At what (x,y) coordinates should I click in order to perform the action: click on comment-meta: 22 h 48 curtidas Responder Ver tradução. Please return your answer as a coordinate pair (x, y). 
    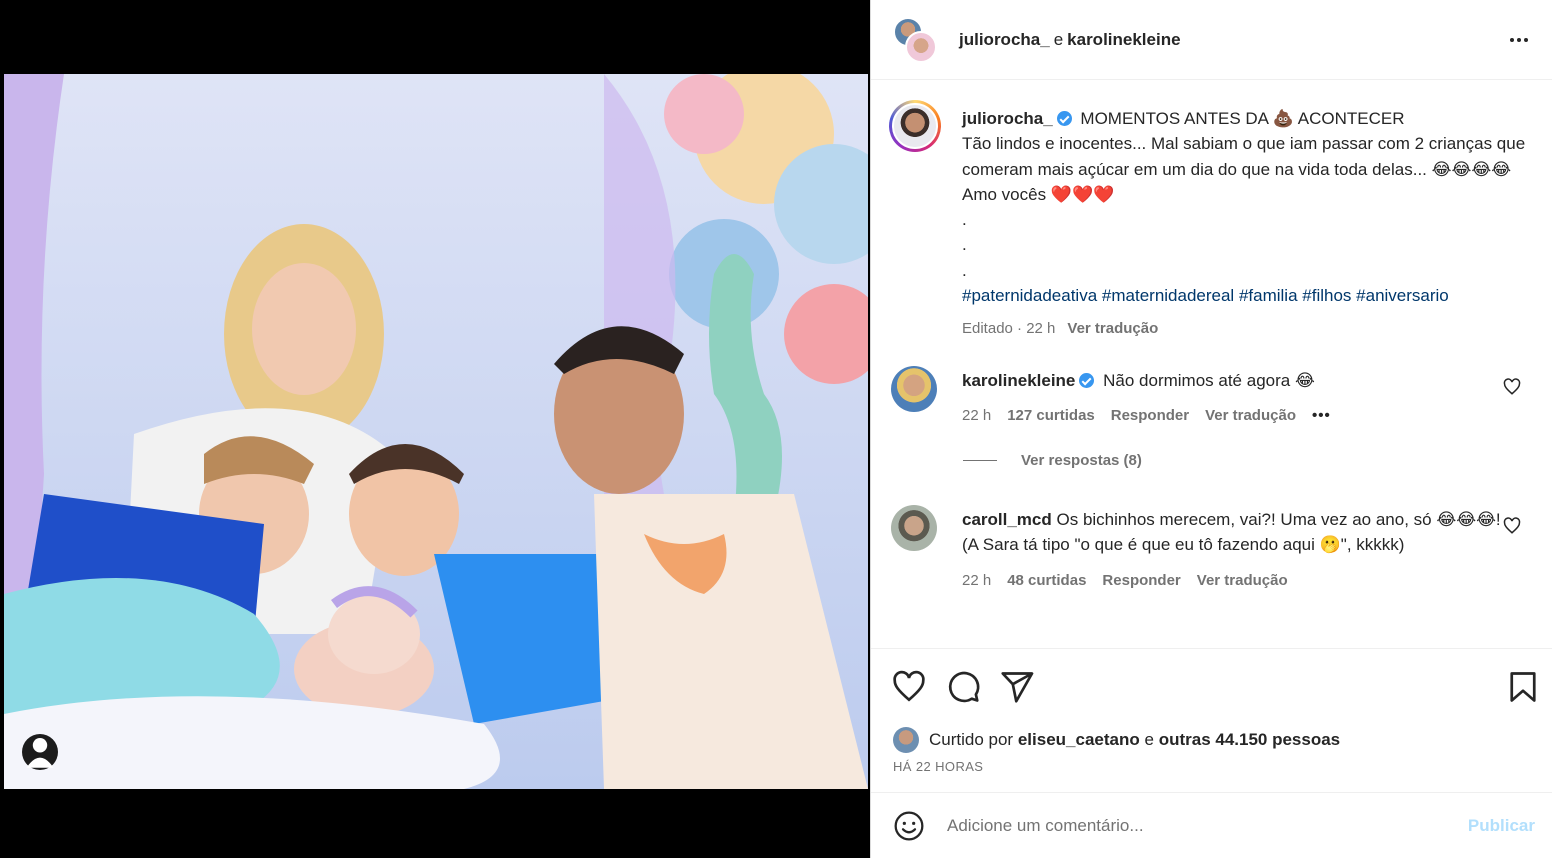
    Looking at the image, I should click on (1232, 580).